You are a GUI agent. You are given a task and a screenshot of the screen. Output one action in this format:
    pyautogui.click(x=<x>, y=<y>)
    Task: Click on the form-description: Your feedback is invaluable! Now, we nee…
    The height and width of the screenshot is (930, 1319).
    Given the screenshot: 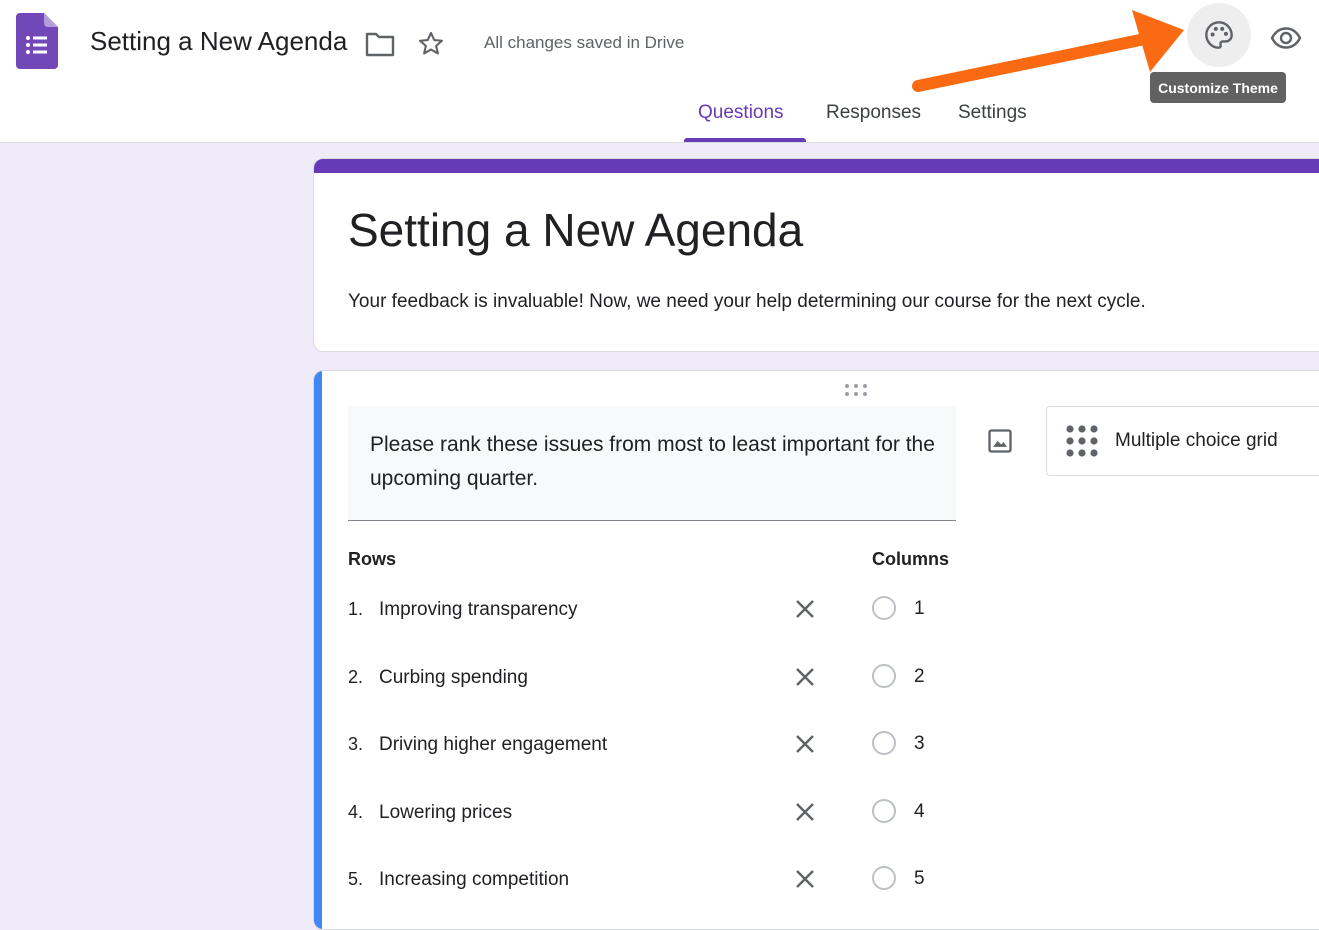 What is the action you would take?
    pyautogui.click(x=747, y=302)
    